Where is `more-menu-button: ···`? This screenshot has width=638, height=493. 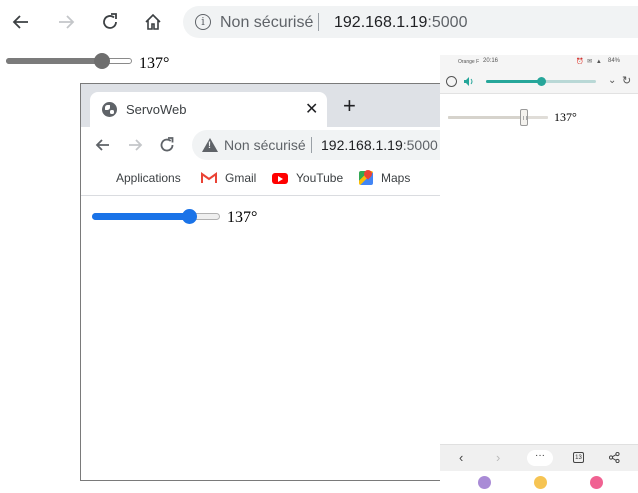 more-menu-button: ··· is located at coordinates (540, 458).